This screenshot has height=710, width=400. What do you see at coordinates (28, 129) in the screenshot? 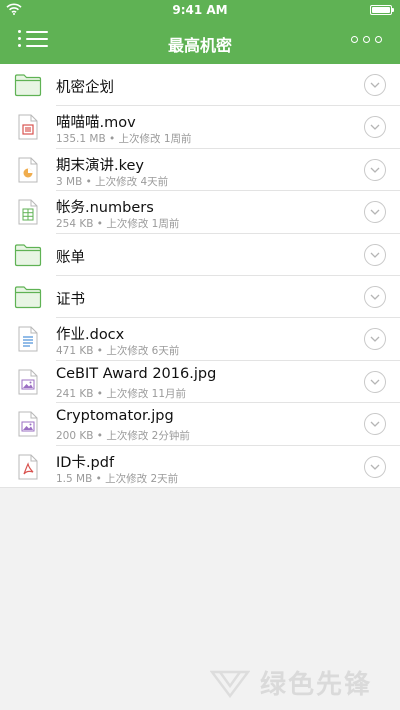
I see `video-file-icon` at bounding box center [28, 129].